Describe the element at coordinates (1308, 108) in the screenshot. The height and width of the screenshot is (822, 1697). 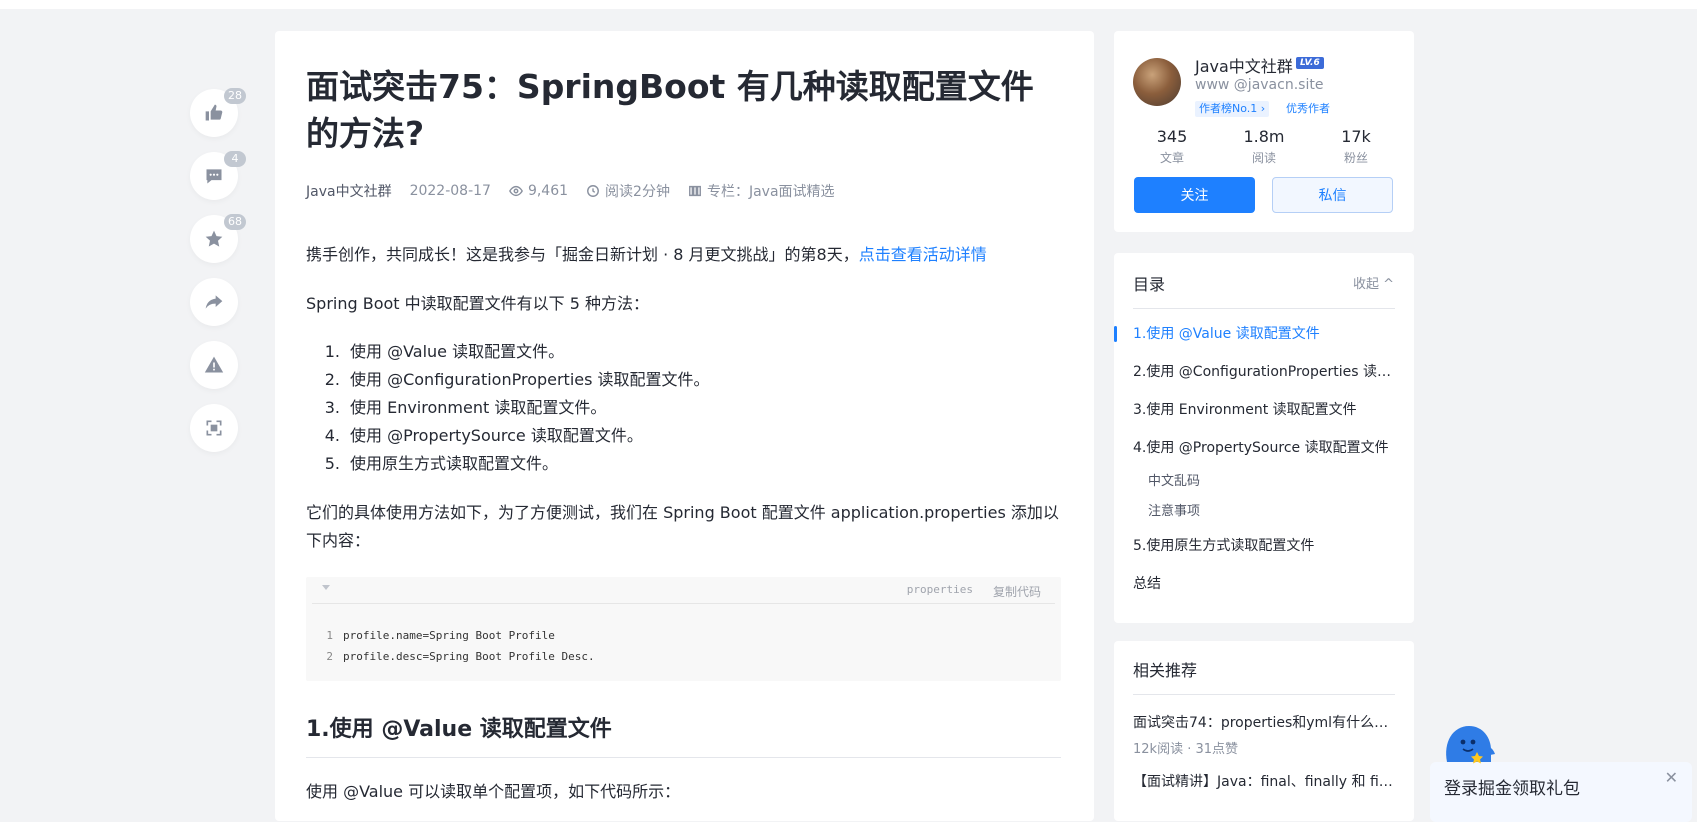
I see `excellent-author-badge: 优秀作者` at that location.